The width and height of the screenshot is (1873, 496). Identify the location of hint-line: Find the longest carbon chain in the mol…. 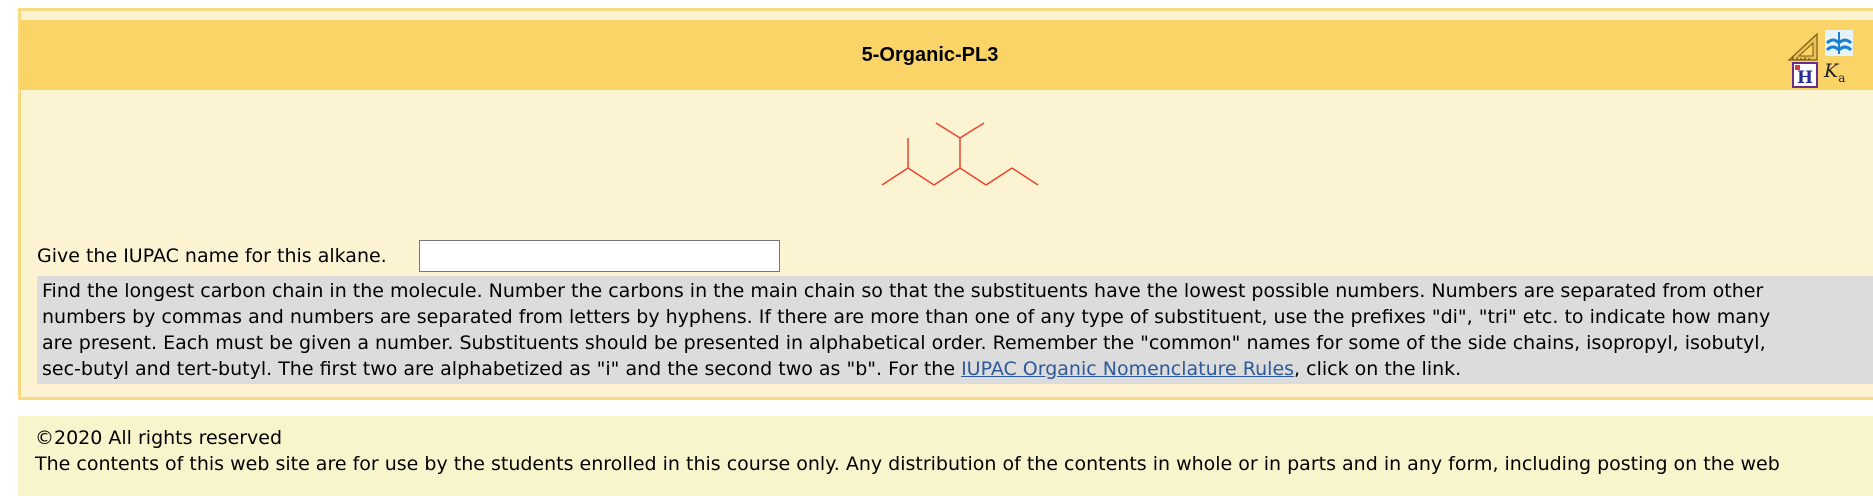
(903, 291).